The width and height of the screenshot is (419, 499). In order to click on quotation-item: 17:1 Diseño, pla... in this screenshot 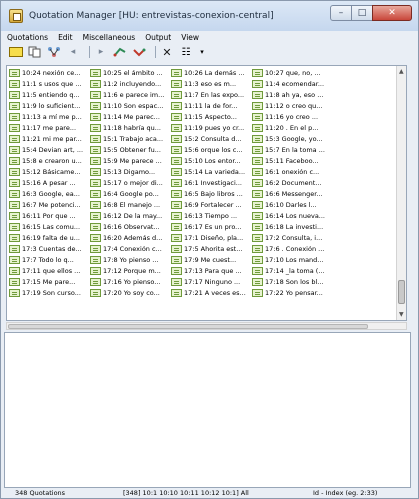, I will do `click(211, 238)`.